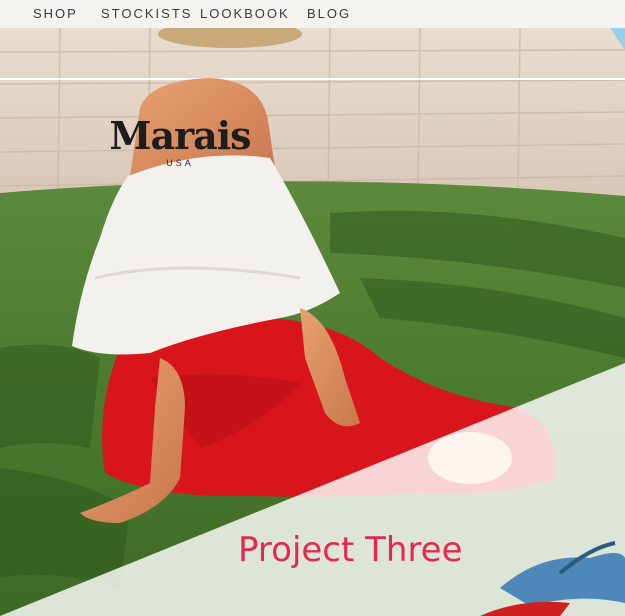  Describe the element at coordinates (180, 163) in the screenshot. I see `brand-region: USA` at that location.